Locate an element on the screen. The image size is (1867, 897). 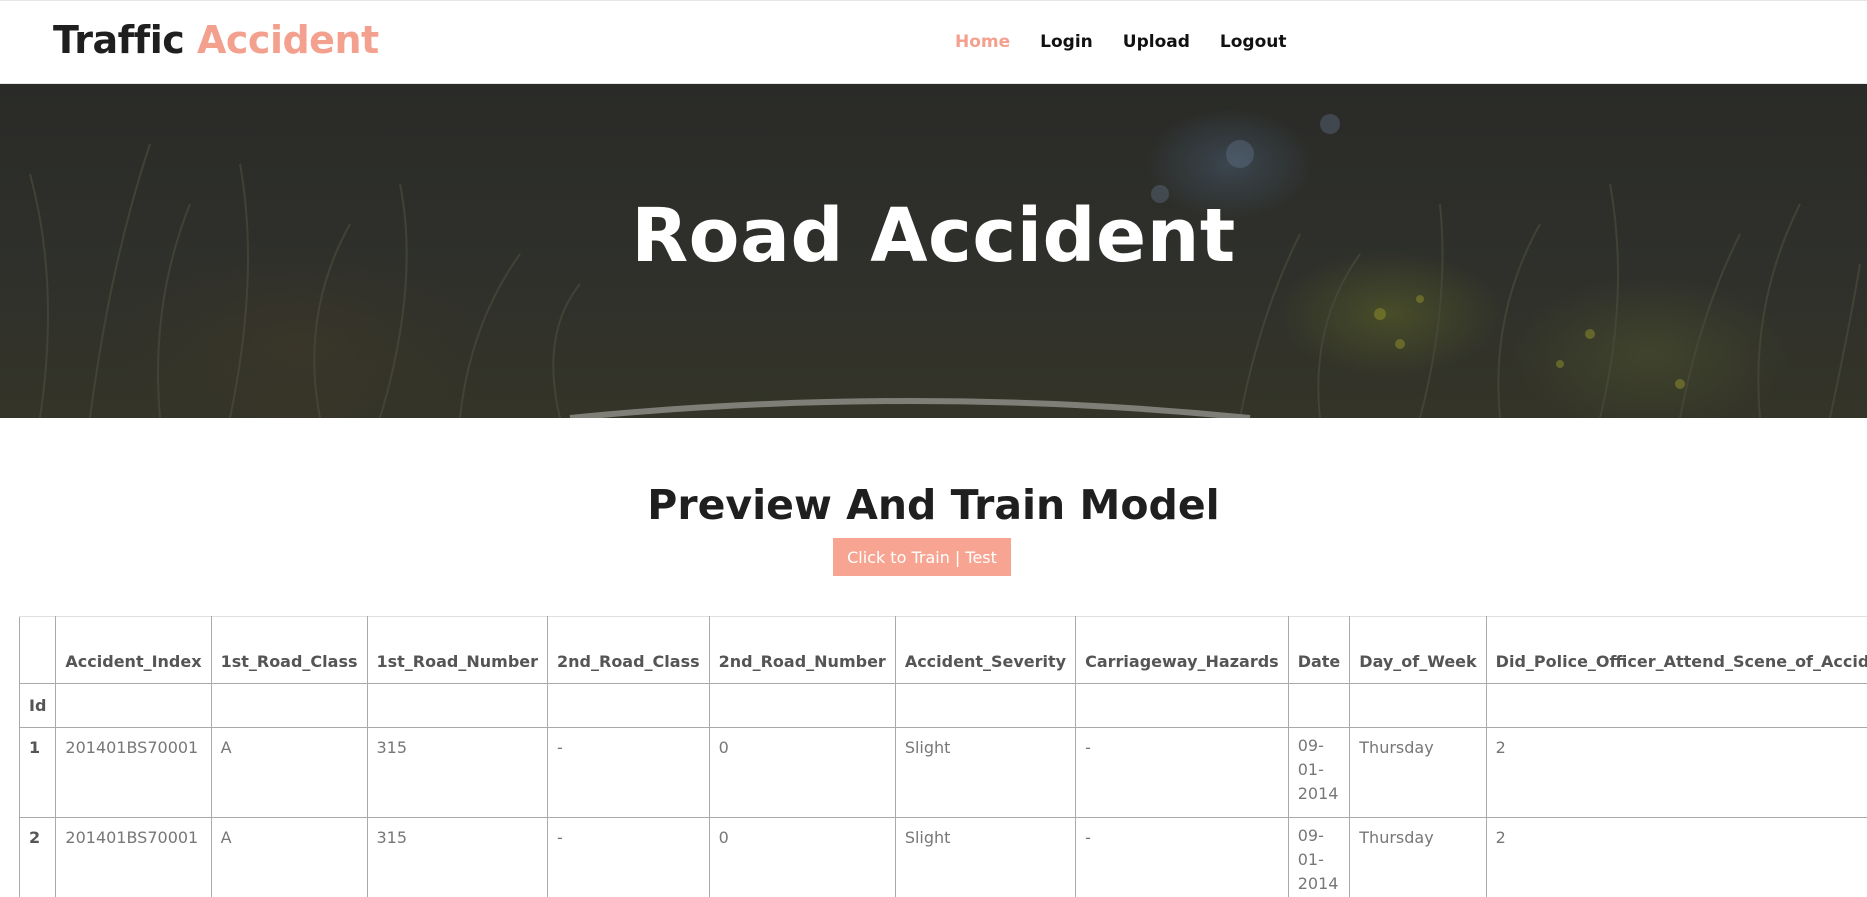
brand-accent: Accident is located at coordinates (287, 40).